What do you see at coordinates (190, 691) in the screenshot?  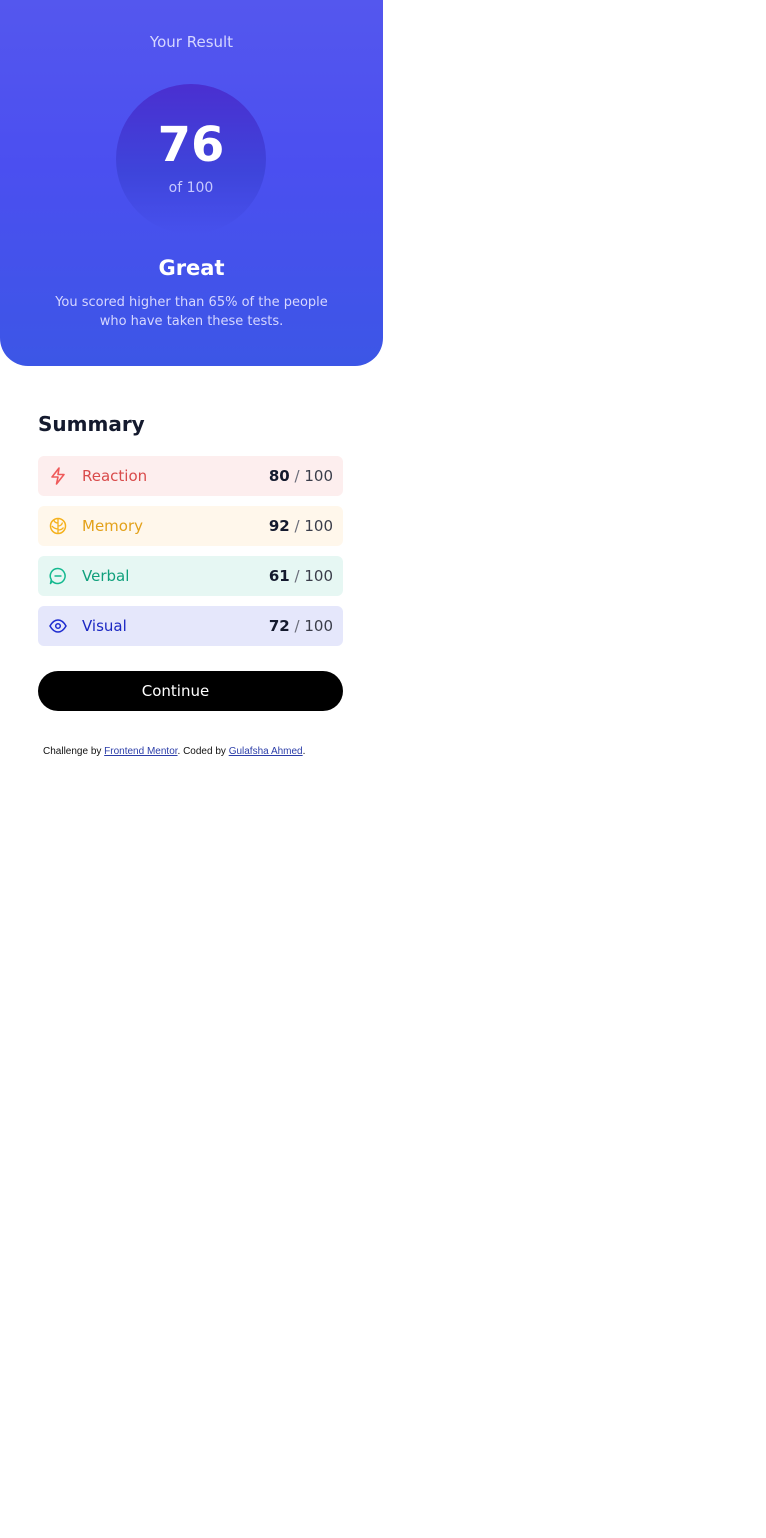 I see `continue-button: Continue` at bounding box center [190, 691].